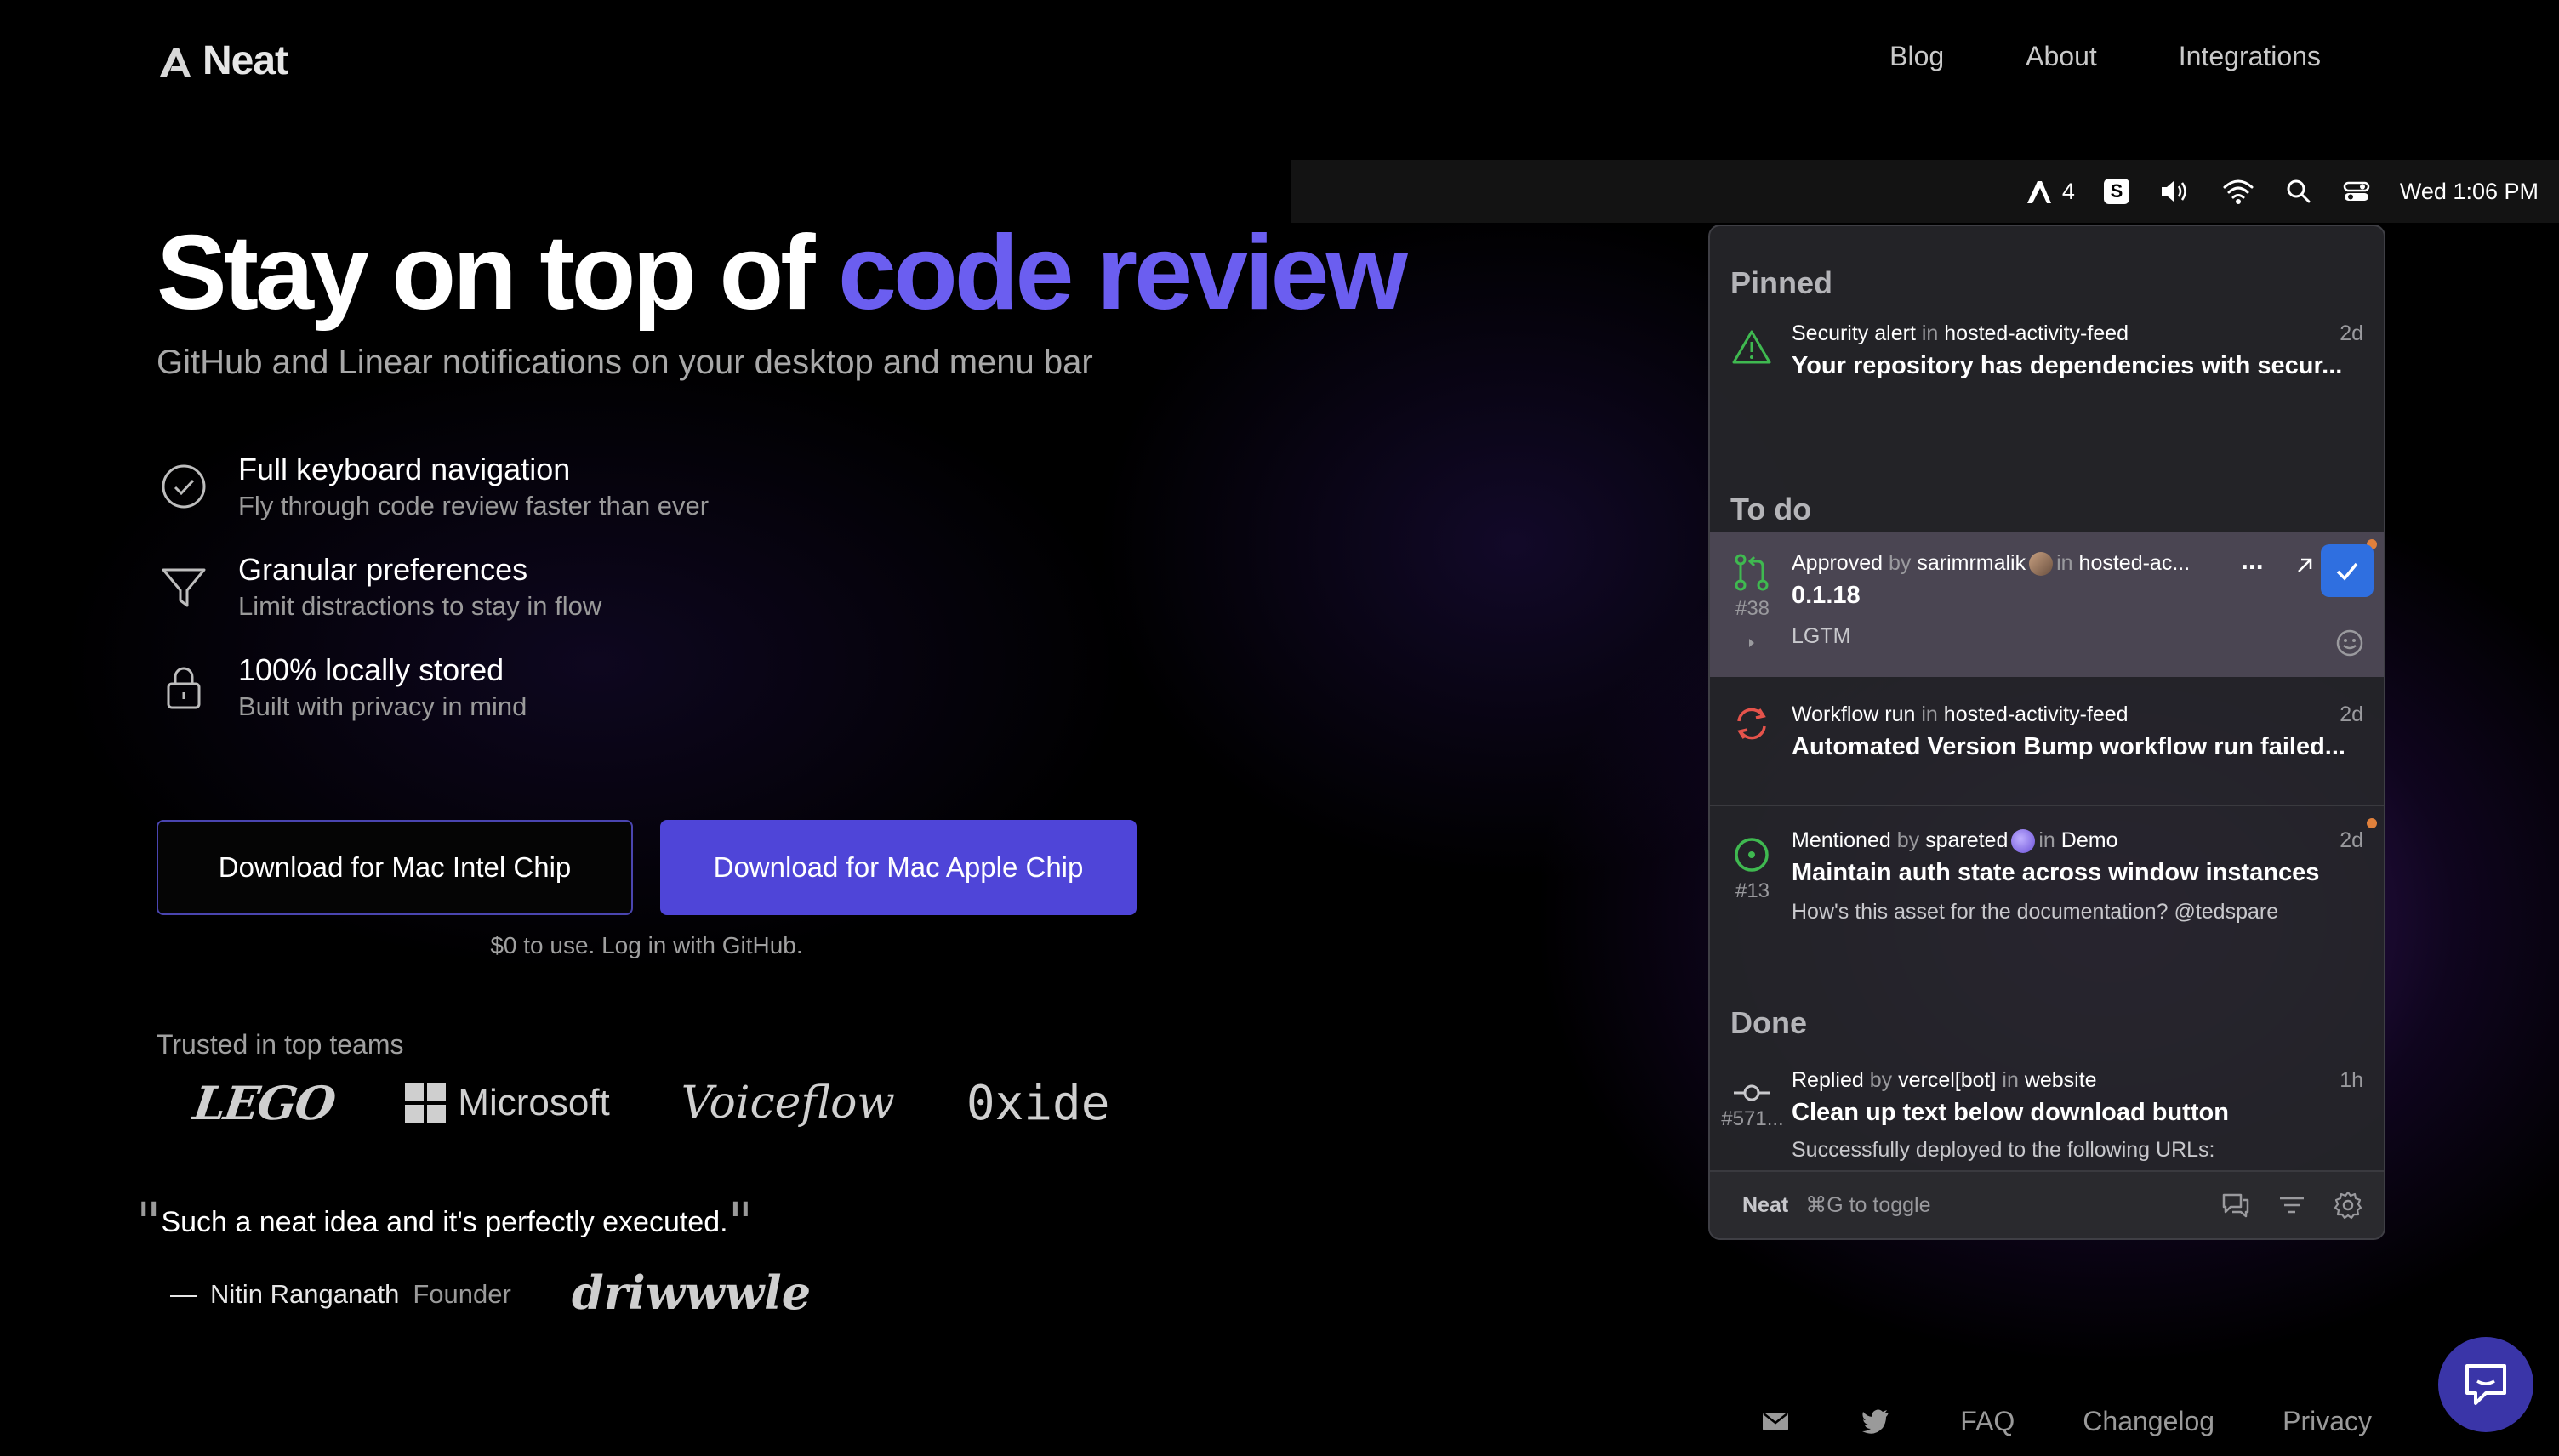 The image size is (2559, 1456). Describe the element at coordinates (1752, 891) in the screenshot. I see `issue-number: #13` at that location.